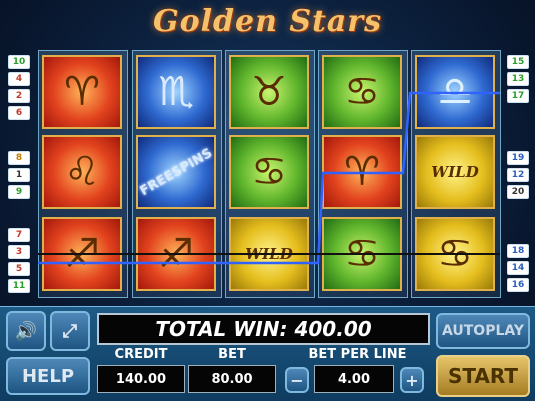 Image resolution: width=535 pixels, height=401 pixels. Describe the element at coordinates (19, 235) in the screenshot. I see `line-badge: 7` at that location.